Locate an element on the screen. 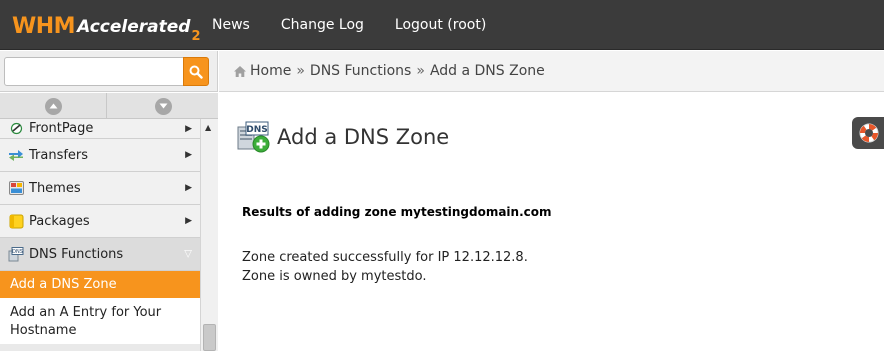 The width and height of the screenshot is (884, 351). page-header: DNS Add a DNS Zone is located at coordinates (343, 137).